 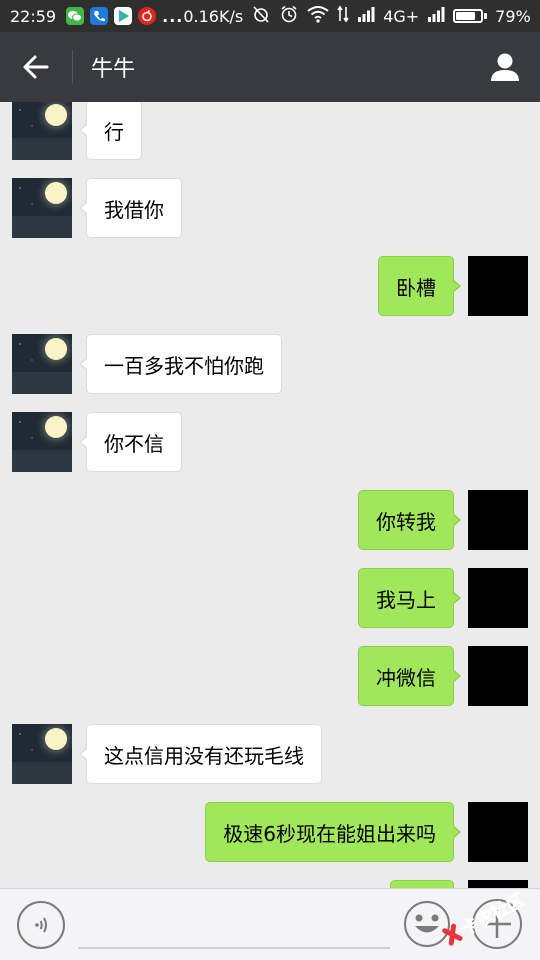 I want to click on wechat-icon, so click(x=75, y=16).